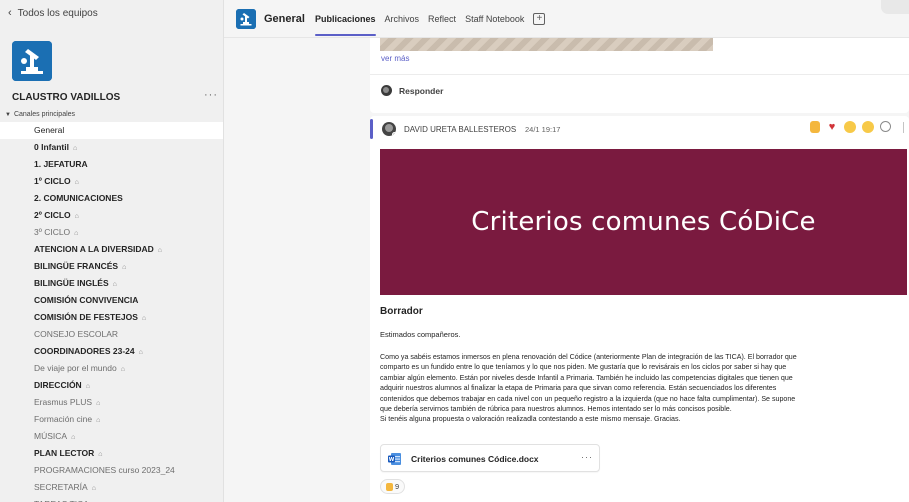 The width and height of the screenshot is (909, 502). What do you see at coordinates (246, 19) in the screenshot?
I see `channel-team-icon` at bounding box center [246, 19].